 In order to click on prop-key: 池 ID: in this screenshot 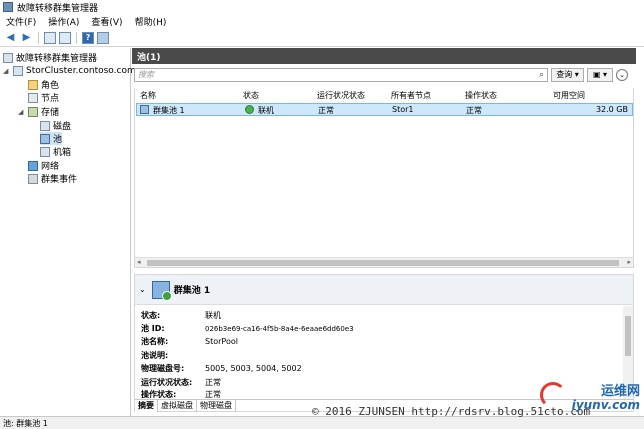, I will do `click(153, 328)`.